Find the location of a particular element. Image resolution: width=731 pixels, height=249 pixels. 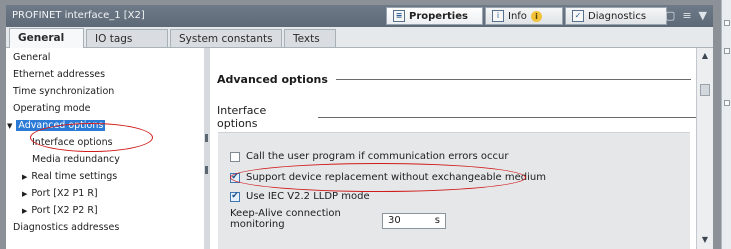

nav-item-diagnostics-addresses: Diagnostics addresses is located at coordinates (66, 227).